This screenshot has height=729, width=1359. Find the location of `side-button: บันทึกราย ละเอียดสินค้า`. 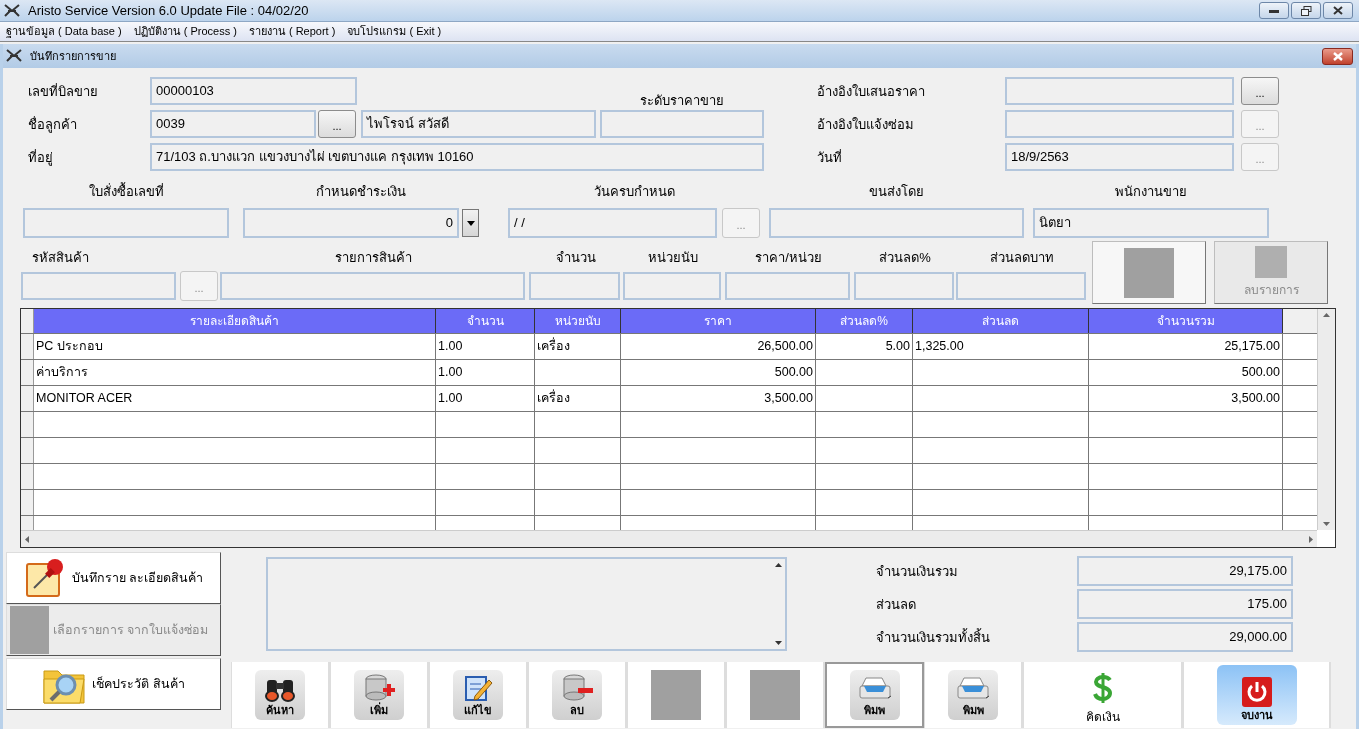

side-button: บันทึกราย ละเอียดสินค้า is located at coordinates (113, 578).